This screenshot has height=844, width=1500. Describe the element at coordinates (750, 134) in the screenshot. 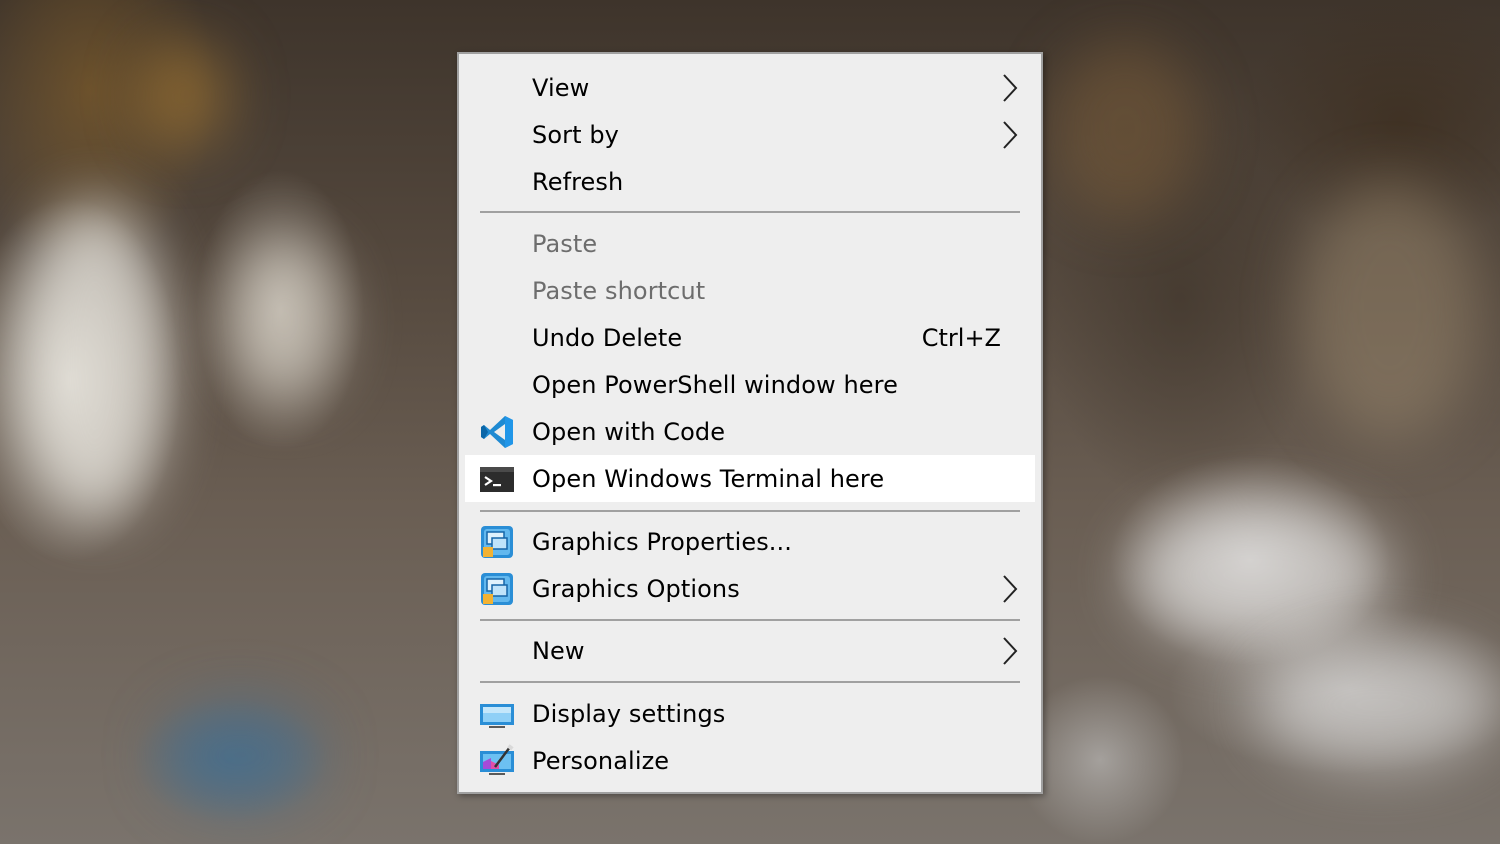

I see `menu-item-sort-by: Sort by` at that location.